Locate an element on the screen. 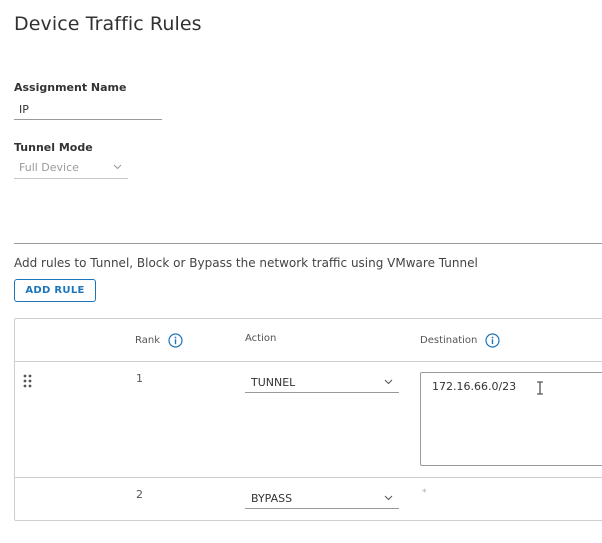 This screenshot has width=602, height=543. action-select: BYPASS is located at coordinates (322, 500).